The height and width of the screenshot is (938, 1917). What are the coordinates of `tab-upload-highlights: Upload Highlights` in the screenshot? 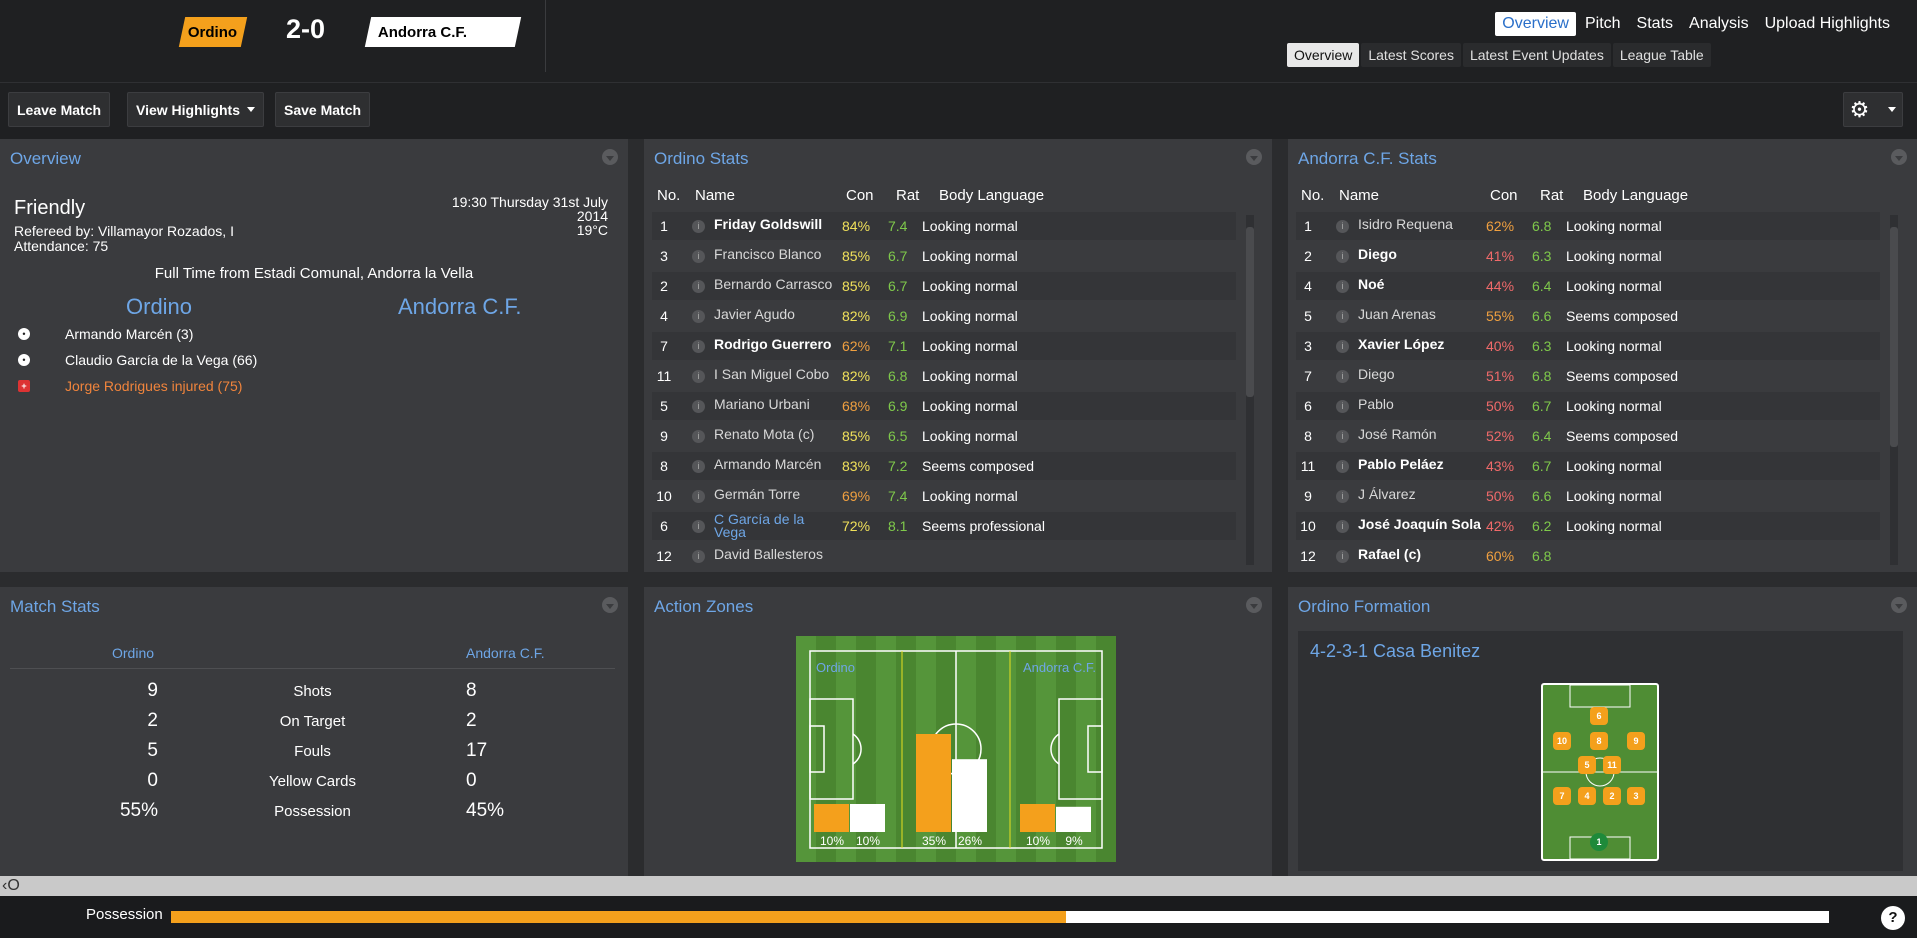 It's located at (1827, 24).